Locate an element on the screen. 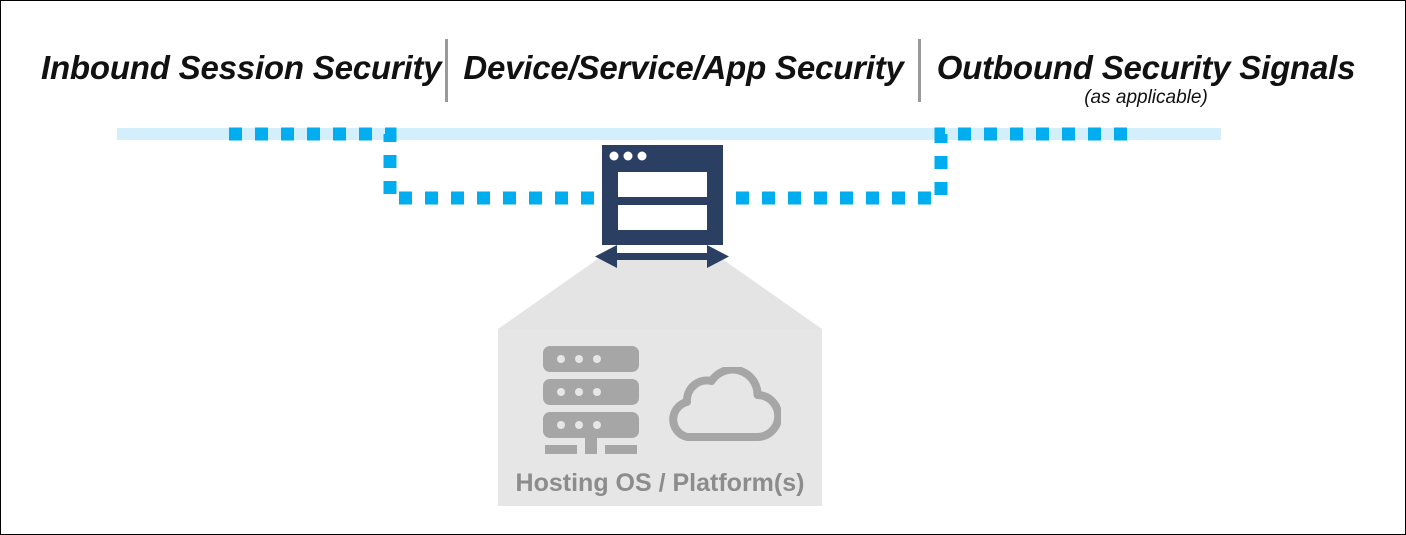 This screenshot has width=1406, height=535. bidirectional-arrow-icon is located at coordinates (662, 256).